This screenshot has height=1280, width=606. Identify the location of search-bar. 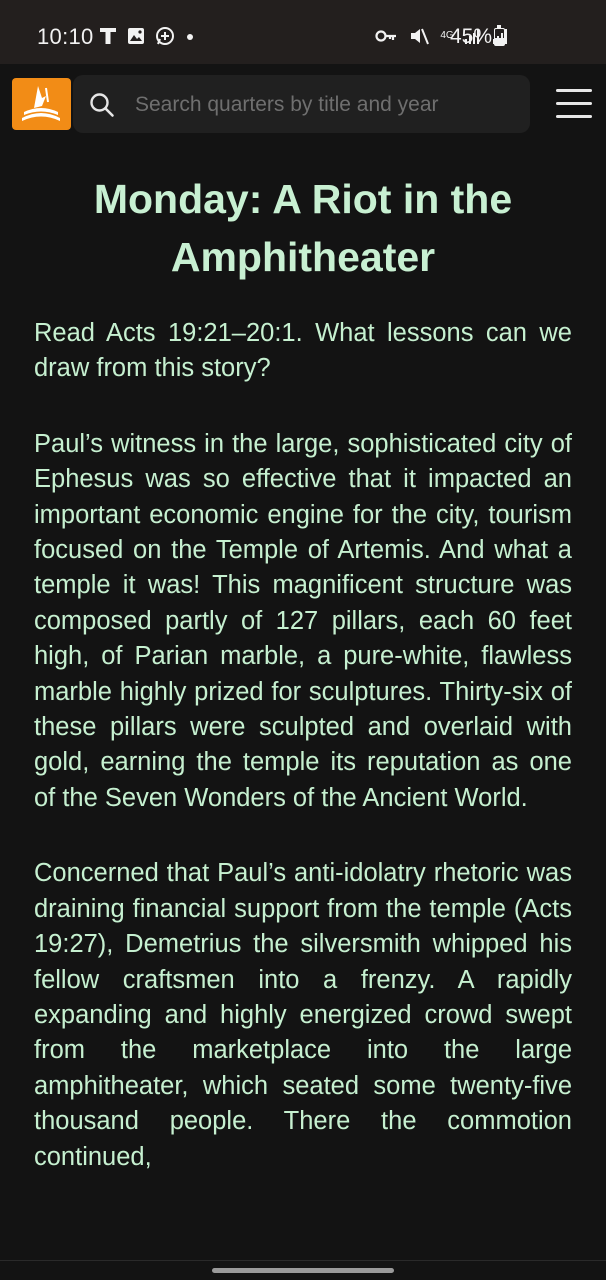
(301, 104).